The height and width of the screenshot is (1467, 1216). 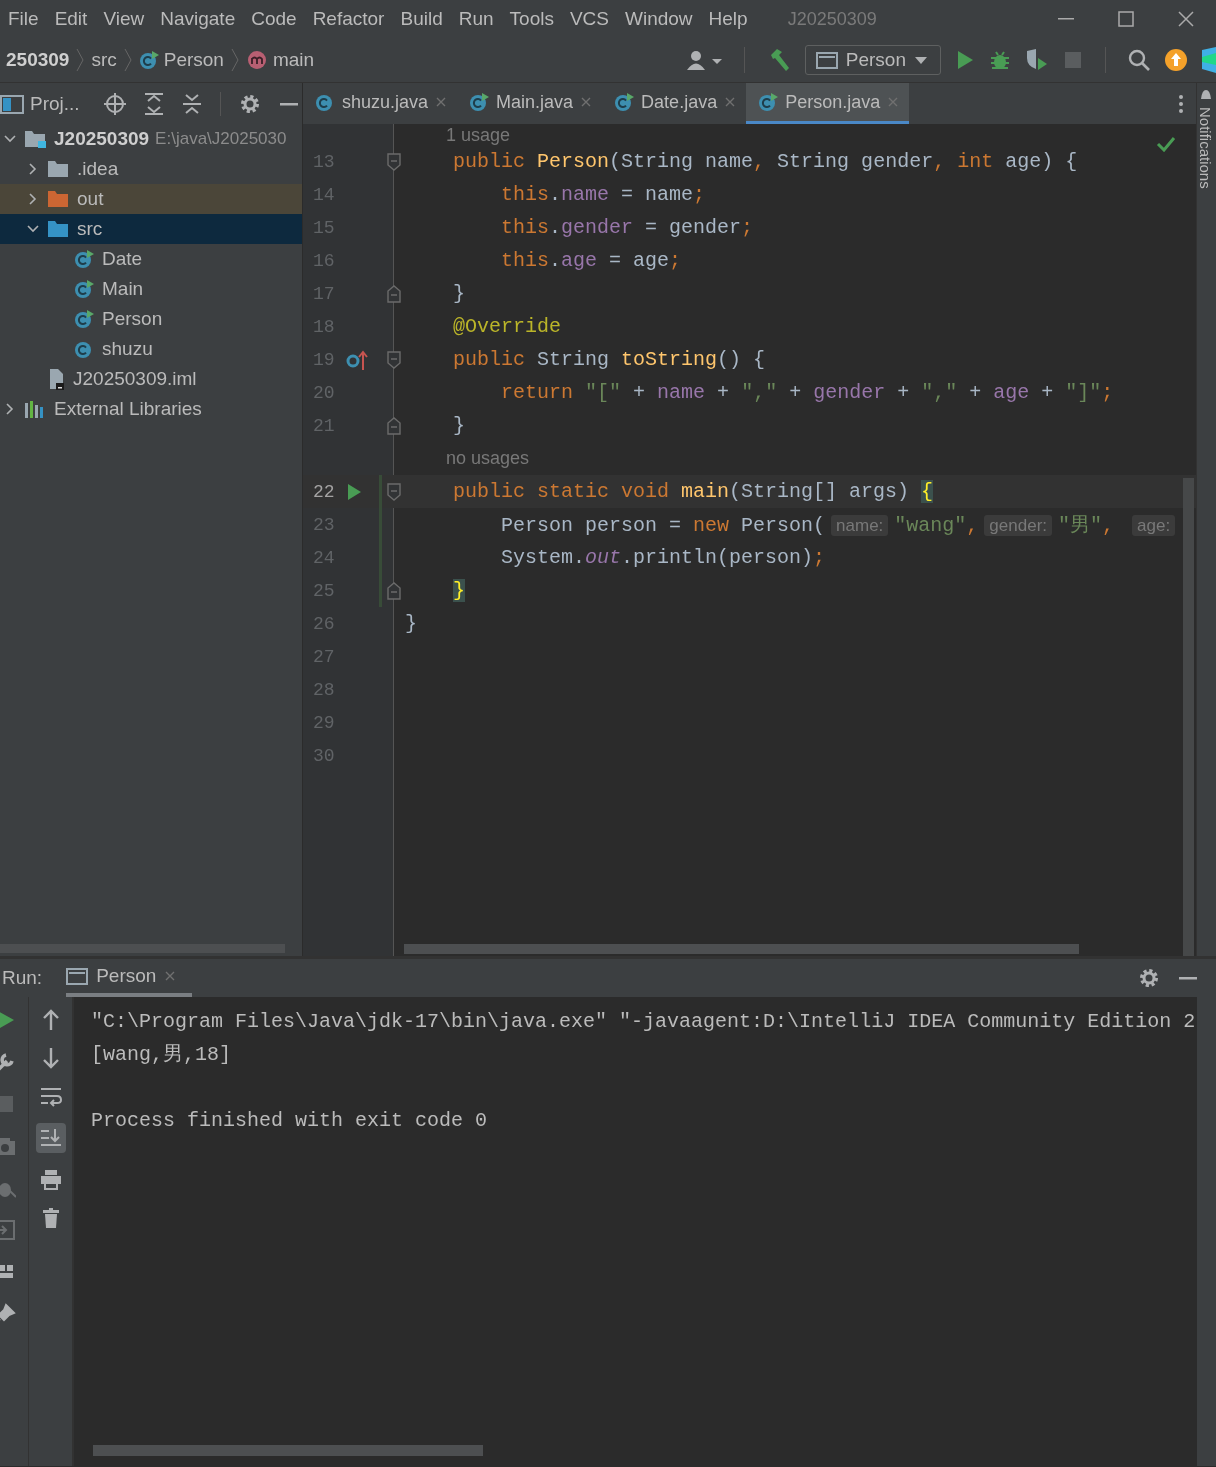 What do you see at coordinates (151, 199) in the screenshot?
I see `tree-item: out` at bounding box center [151, 199].